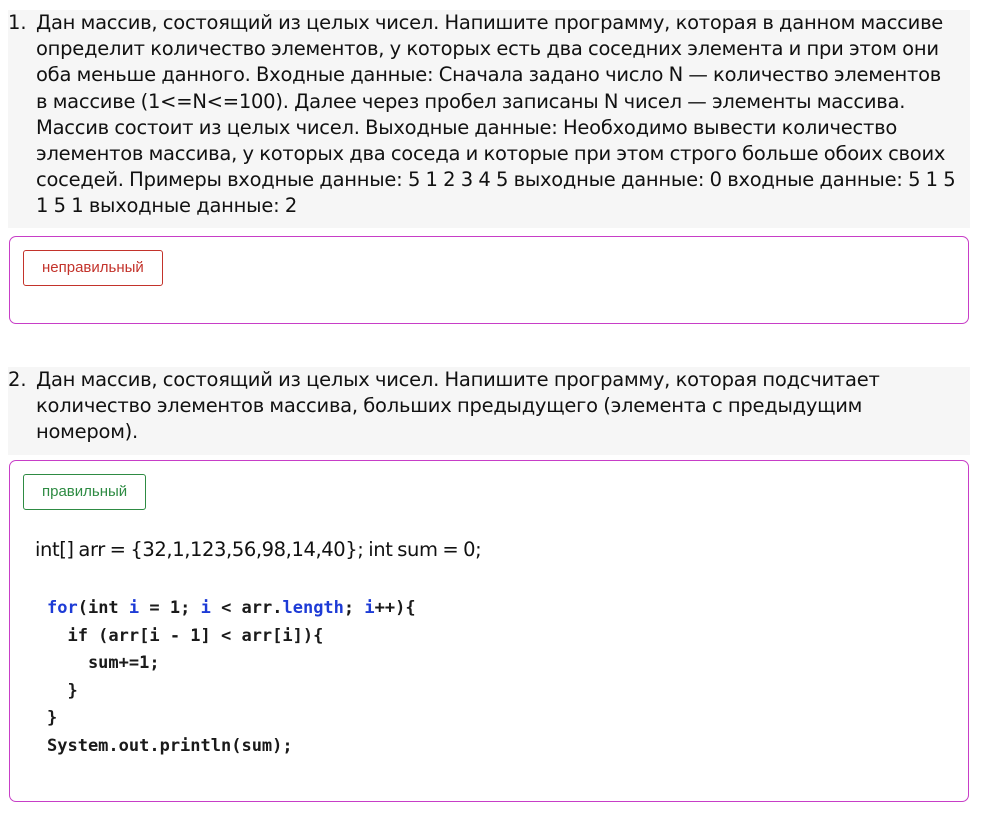  Describe the element at coordinates (489, 280) in the screenshot. I see `answer-card-1: неправильный` at that location.